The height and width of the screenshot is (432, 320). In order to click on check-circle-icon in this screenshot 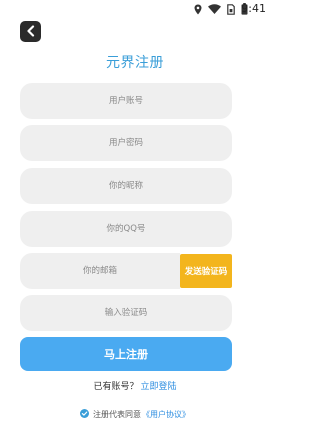, I will do `click(84, 414)`.